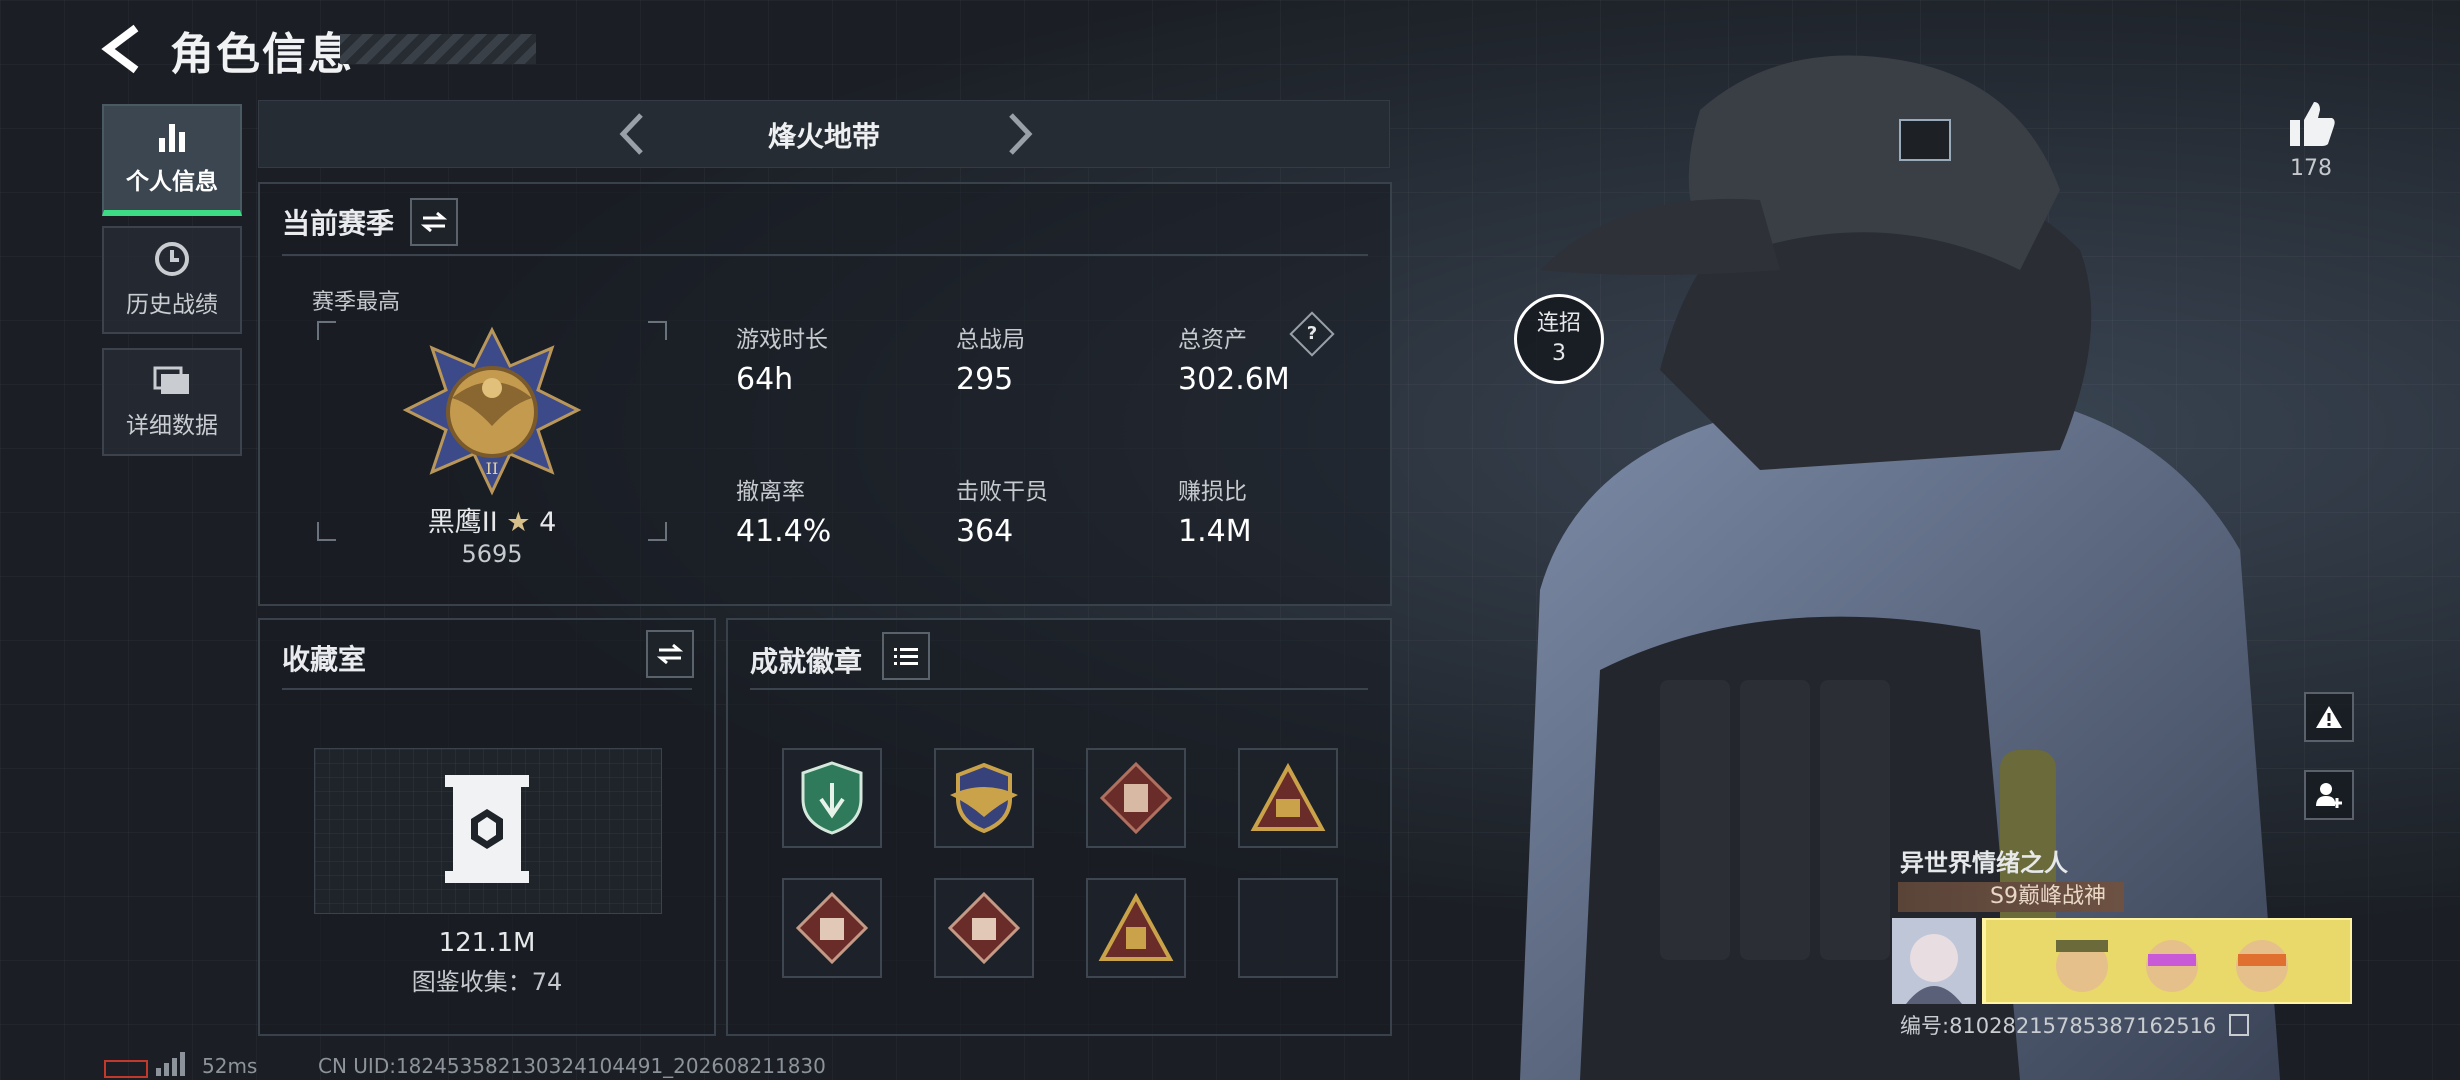 The width and height of the screenshot is (2460, 1080). I want to click on rank-name-row: 黑鹰II ★ 4, so click(492, 519).